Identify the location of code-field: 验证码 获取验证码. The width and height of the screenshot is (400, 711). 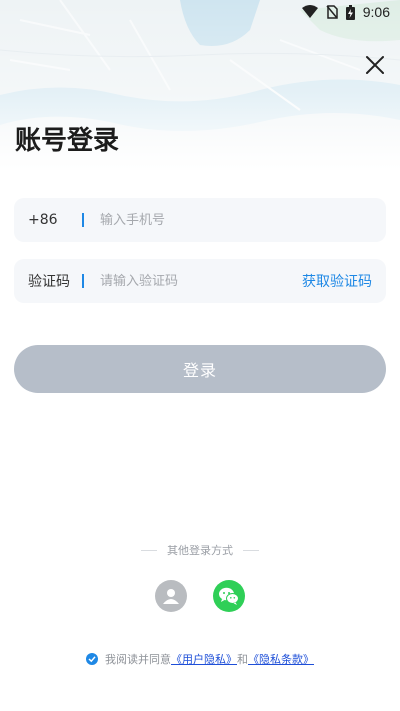
(200, 281).